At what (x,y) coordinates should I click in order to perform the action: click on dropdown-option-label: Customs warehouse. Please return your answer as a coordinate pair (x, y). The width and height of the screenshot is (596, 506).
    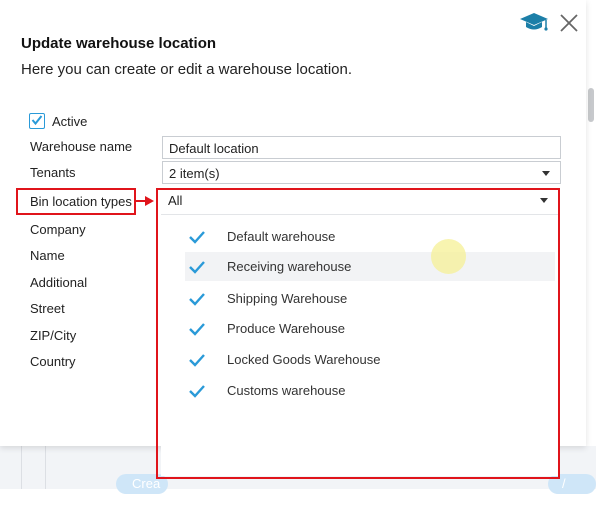
    Looking at the image, I should click on (286, 390).